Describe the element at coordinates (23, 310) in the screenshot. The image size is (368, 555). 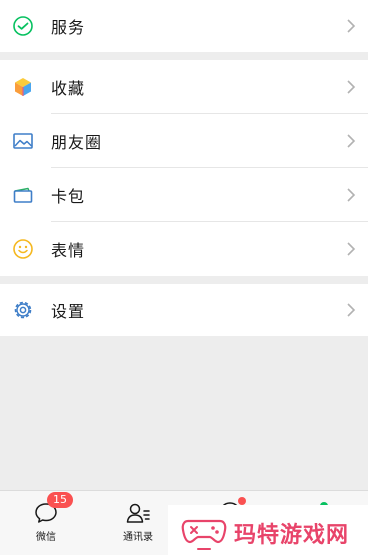
I see `gear-icon` at that location.